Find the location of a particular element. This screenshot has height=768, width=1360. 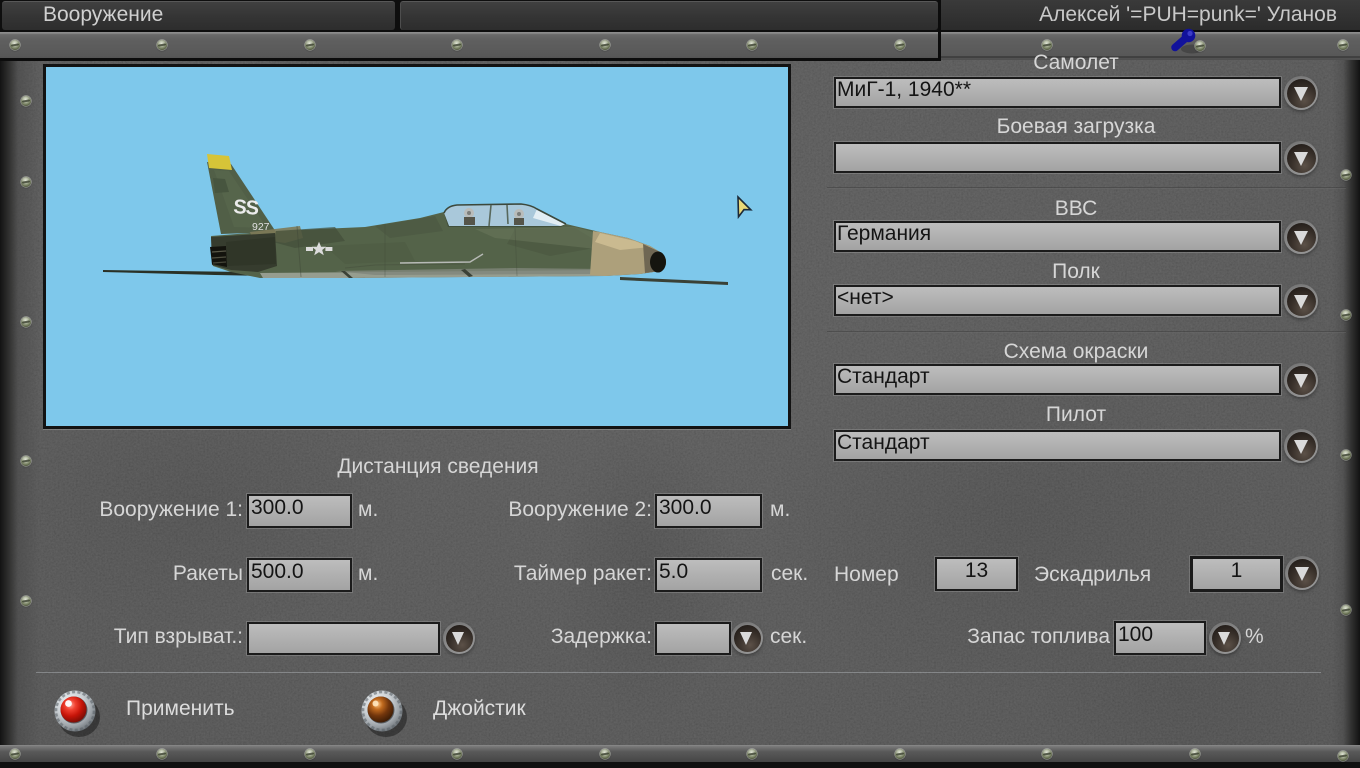

svg-text: 927 is located at coordinates (261, 227).